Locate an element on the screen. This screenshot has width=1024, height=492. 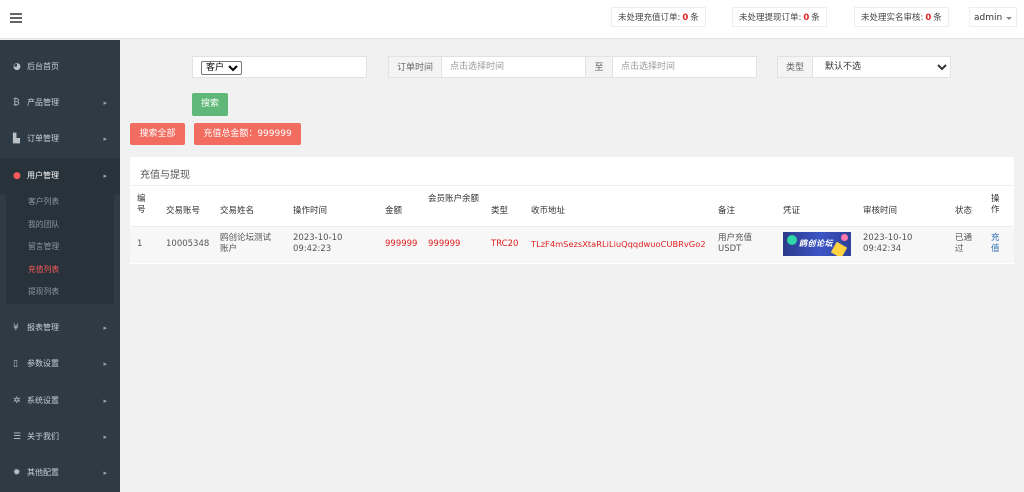
order-time-label: 订单时间 is located at coordinates (415, 67).